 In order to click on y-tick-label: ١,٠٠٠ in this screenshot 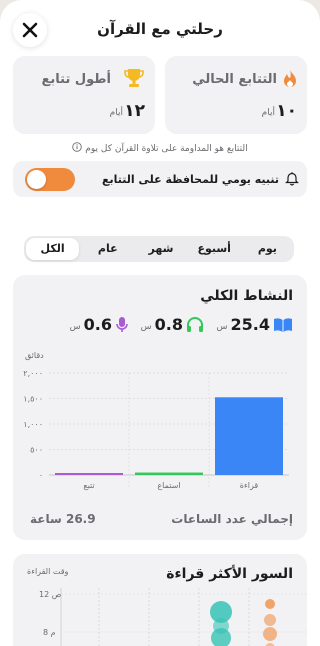, I will do `click(33, 424)`.